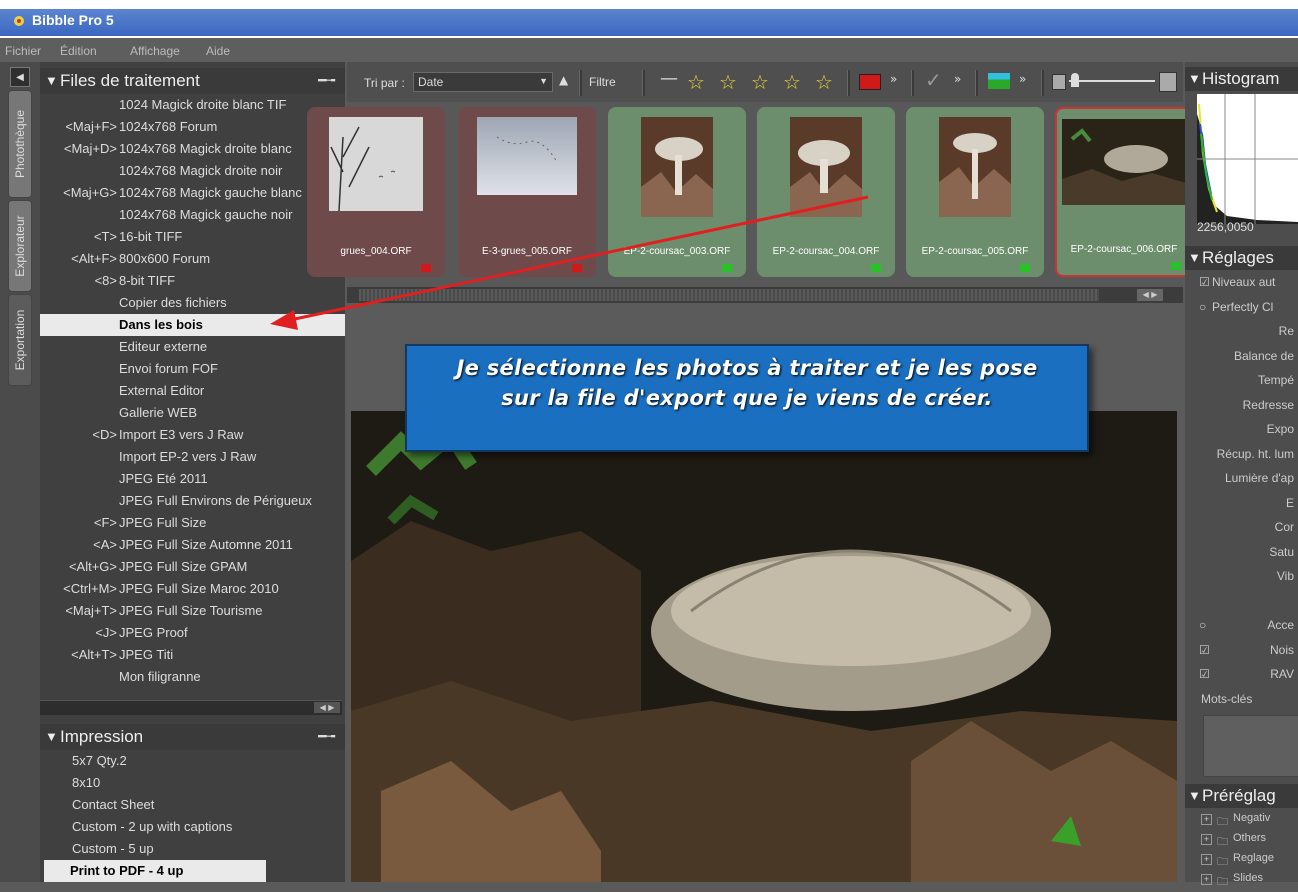 Image resolution: width=1298 pixels, height=892 pixels. I want to click on setting-row: Balance de, so click(1241, 357).